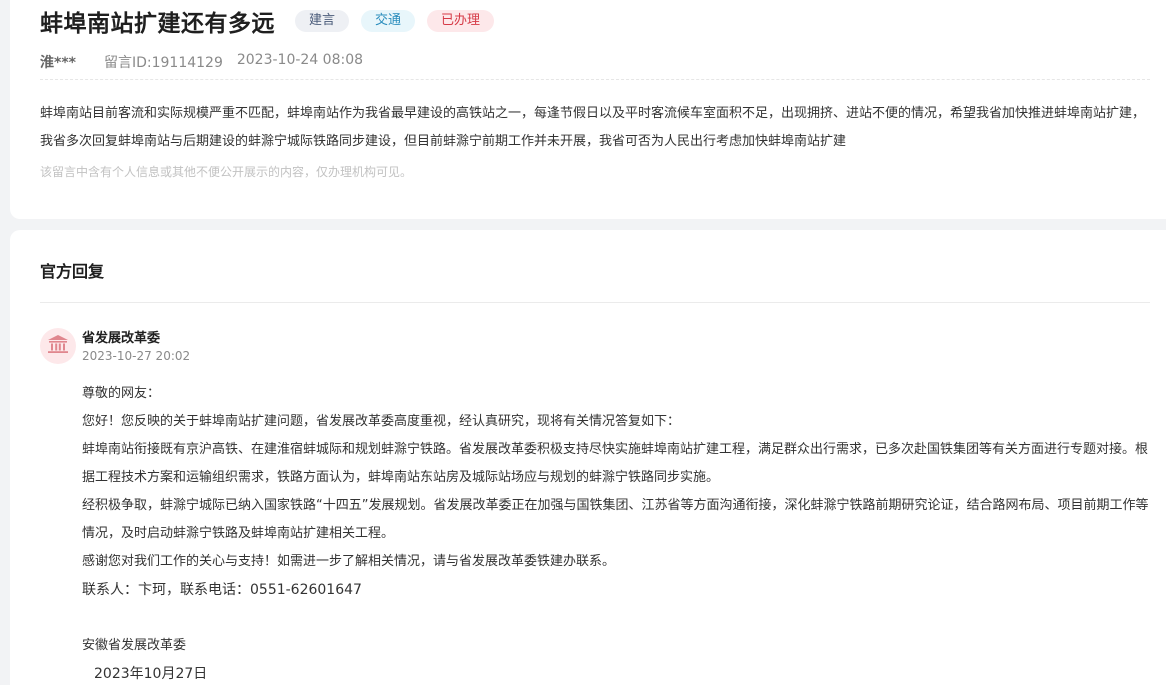  Describe the element at coordinates (222, 590) in the screenshot. I see `reply-contact: 联系人：卞珂，联系电话：0551-62601647` at that location.